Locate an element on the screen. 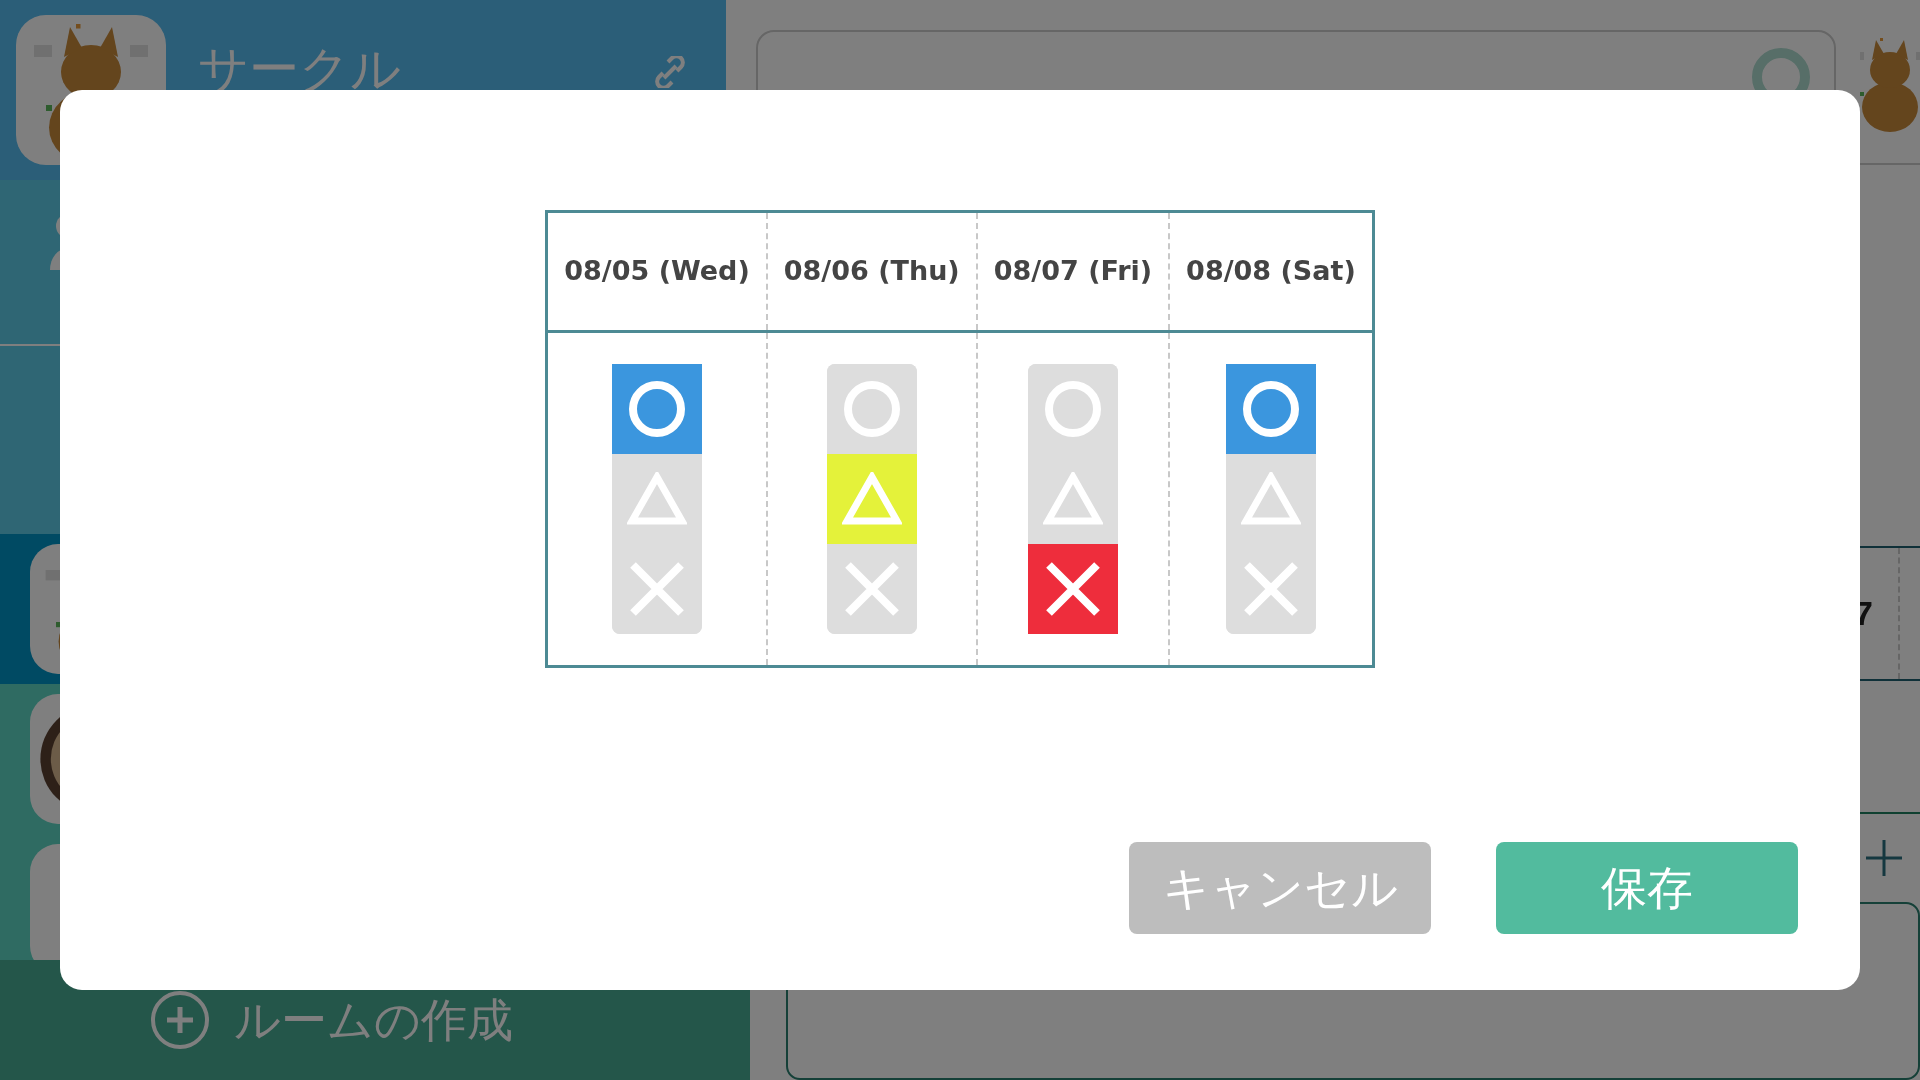 The image size is (1920, 1080). date-header: 08/05 (Wed) is located at coordinates (656, 271).